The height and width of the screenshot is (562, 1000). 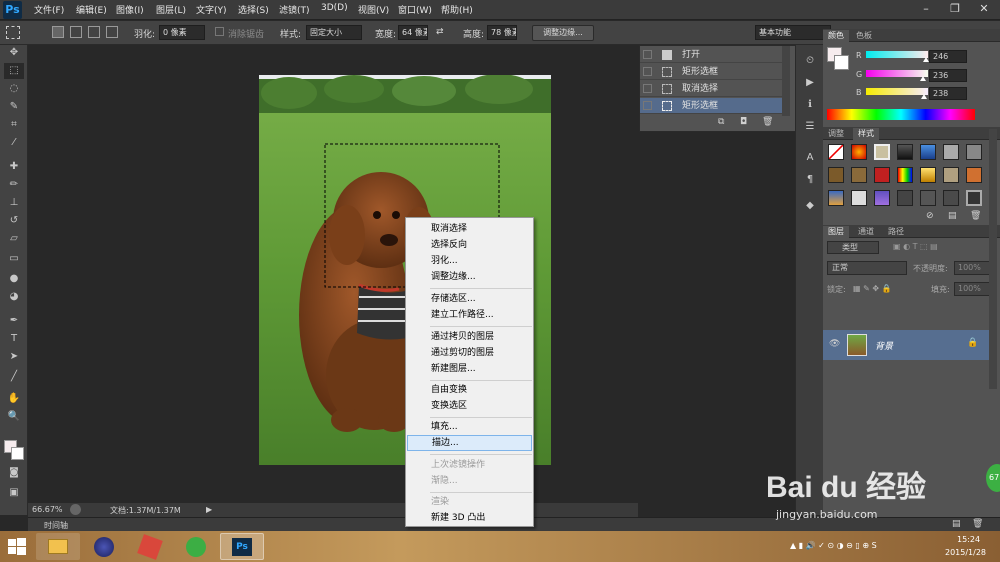 What do you see at coordinates (14, 357) in the screenshot?
I see `path-select-icon: ➤` at bounding box center [14, 357].